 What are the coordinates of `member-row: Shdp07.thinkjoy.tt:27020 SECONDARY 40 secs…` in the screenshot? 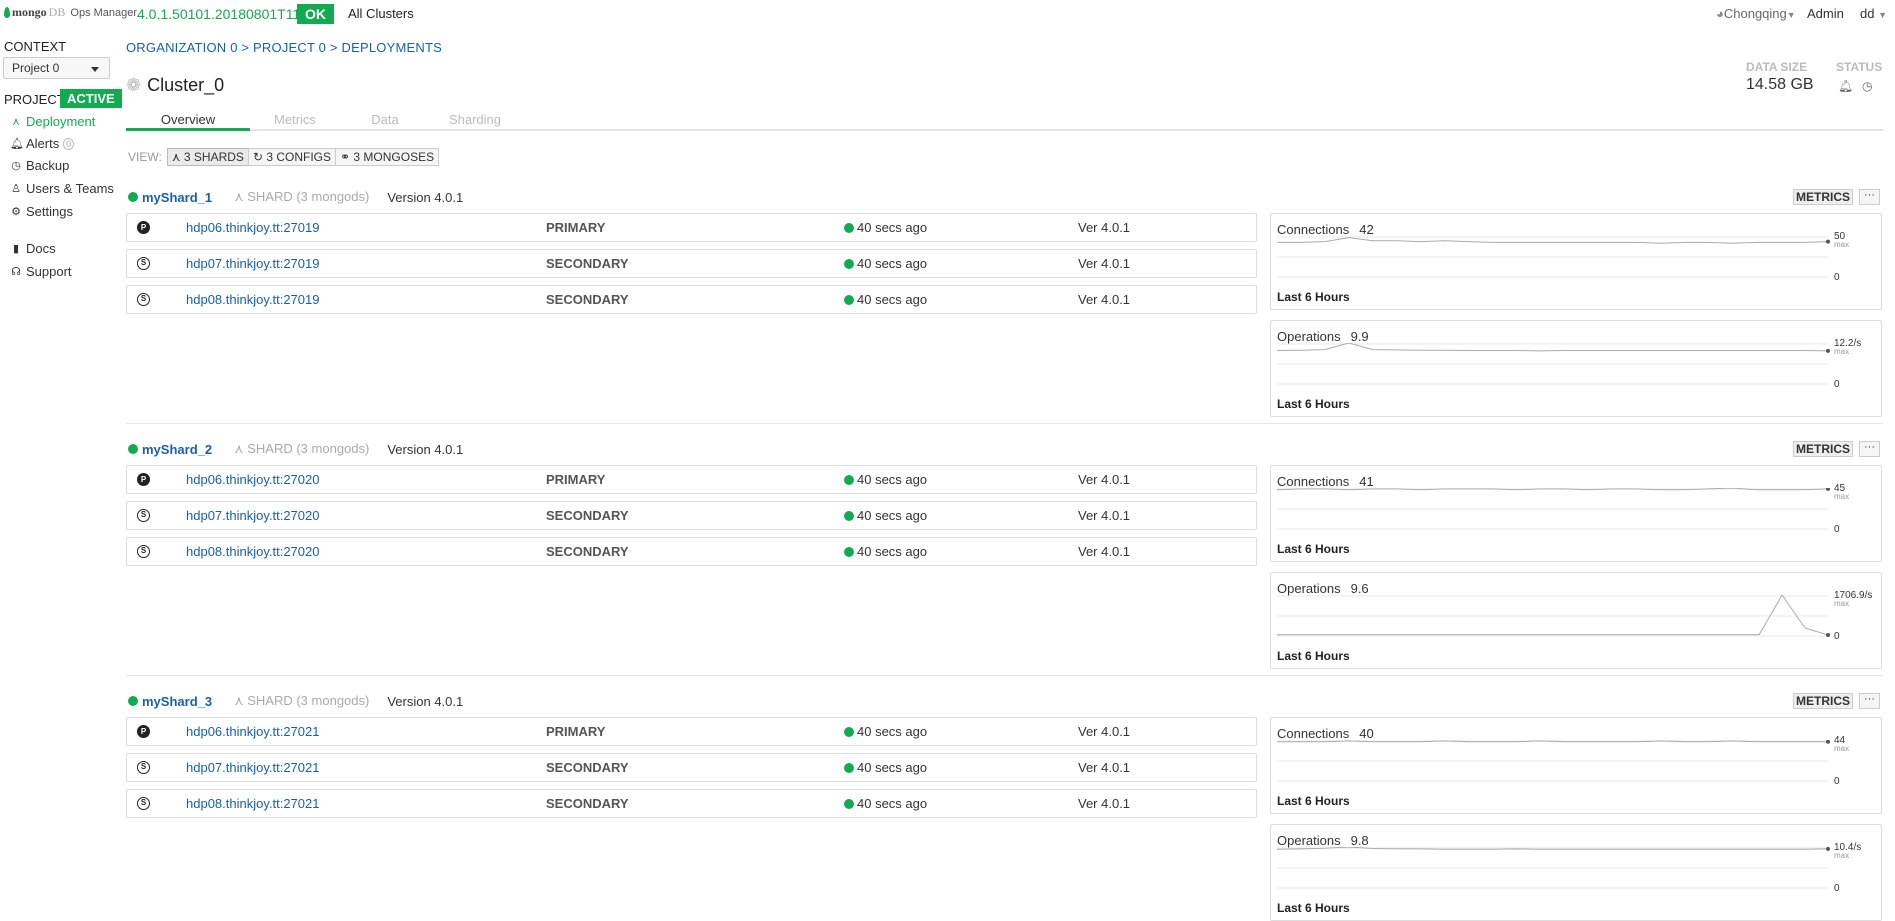 It's located at (691, 515).